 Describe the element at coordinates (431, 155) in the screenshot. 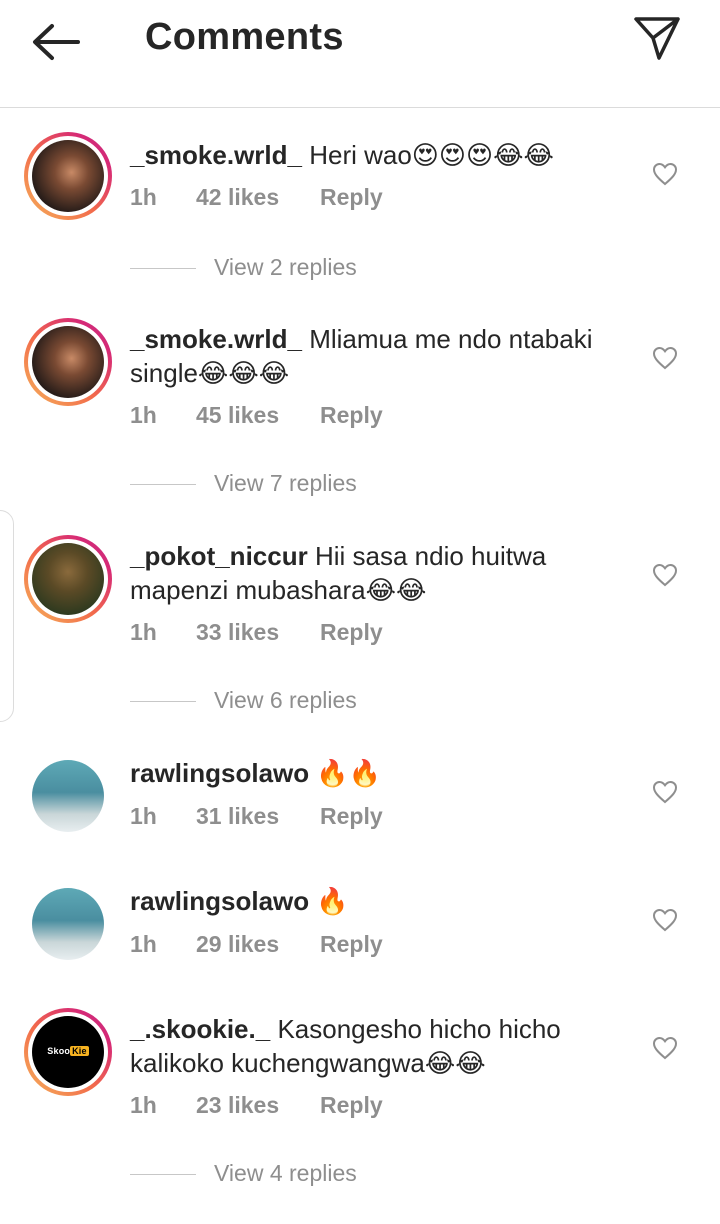

I see `comment-body: Heri wao😍😍😍😂😂` at that location.